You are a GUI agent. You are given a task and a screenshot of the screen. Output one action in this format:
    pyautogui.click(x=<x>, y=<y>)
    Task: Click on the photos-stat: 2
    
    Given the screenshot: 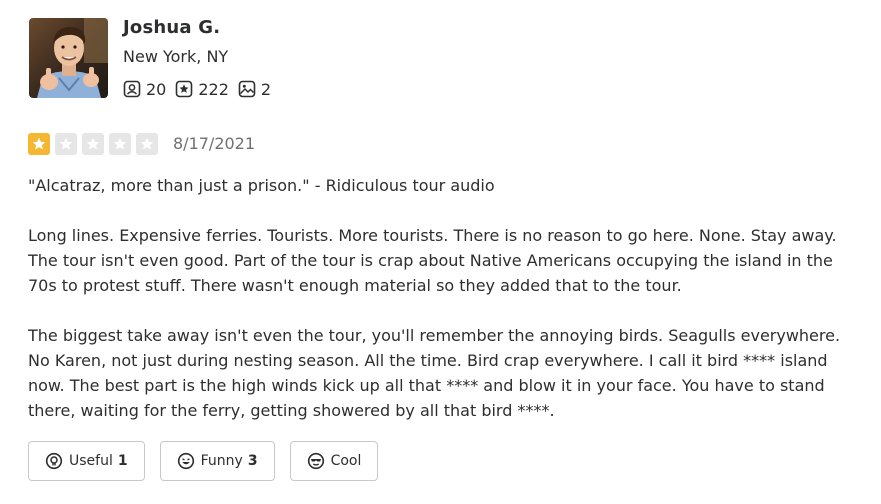 What is the action you would take?
    pyautogui.click(x=254, y=89)
    